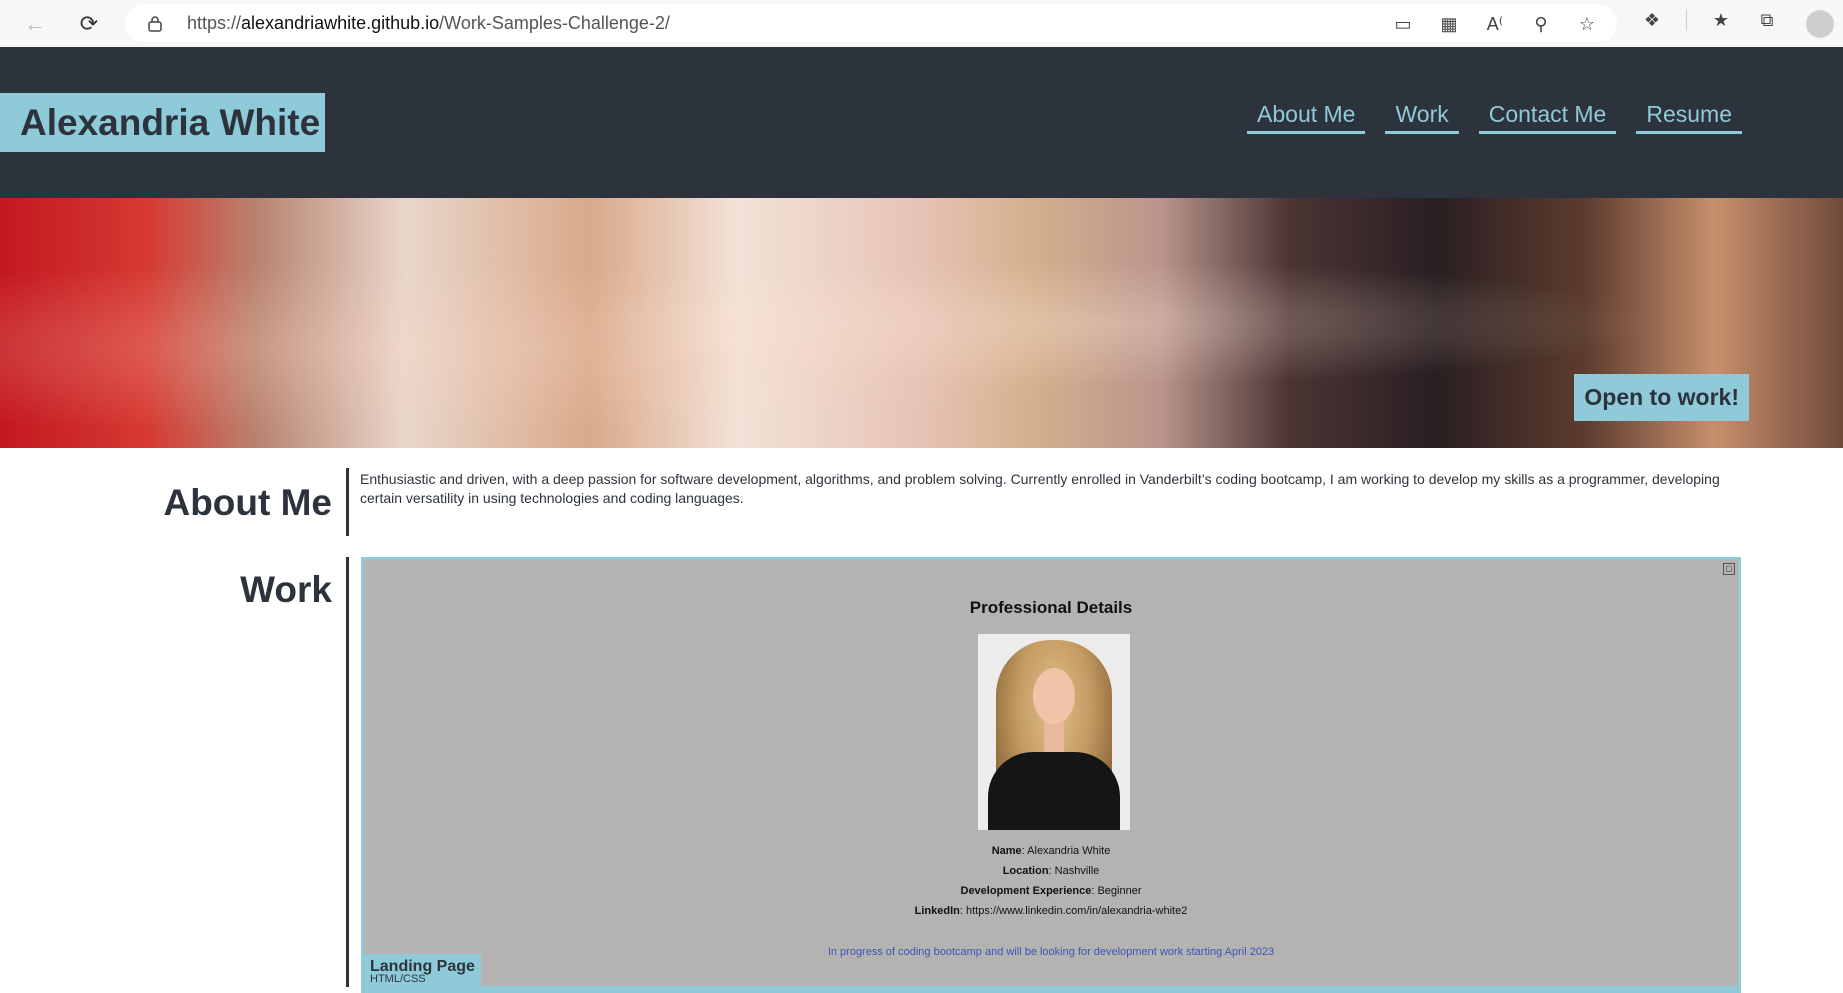  I want to click on extensions-icon: ❖, so click(1652, 20).